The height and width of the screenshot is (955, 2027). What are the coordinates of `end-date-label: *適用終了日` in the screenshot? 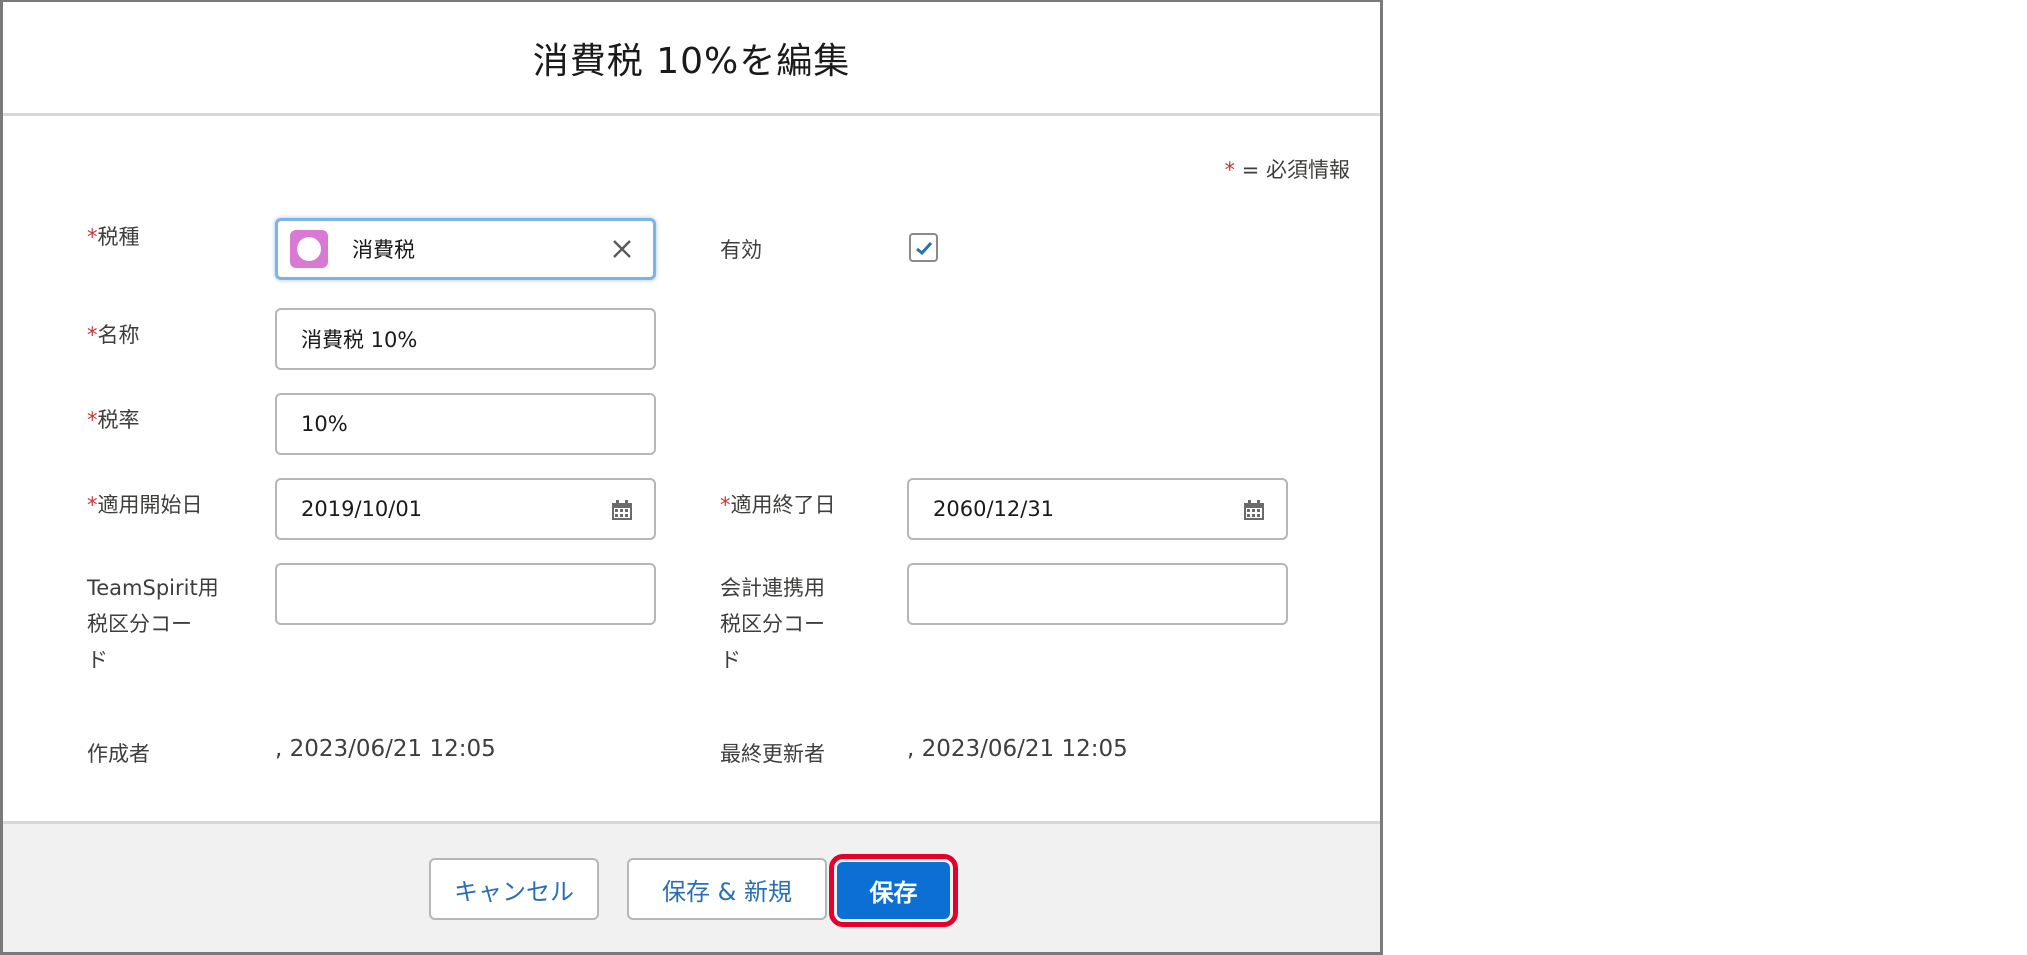 It's located at (778, 505).